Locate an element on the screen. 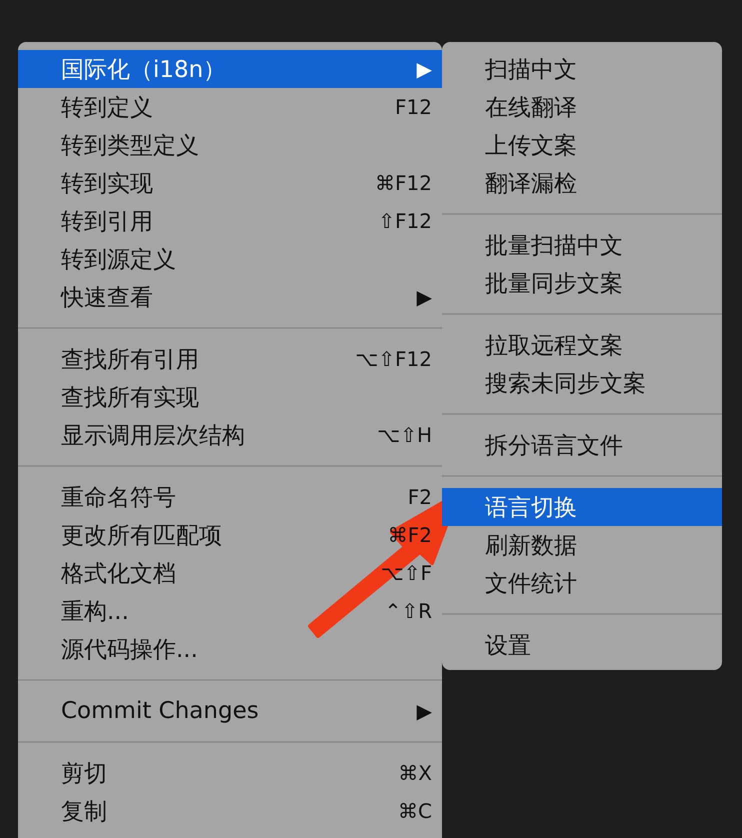 The width and height of the screenshot is (742, 838). submenu-item: 语言切换 is located at coordinates (582, 507).